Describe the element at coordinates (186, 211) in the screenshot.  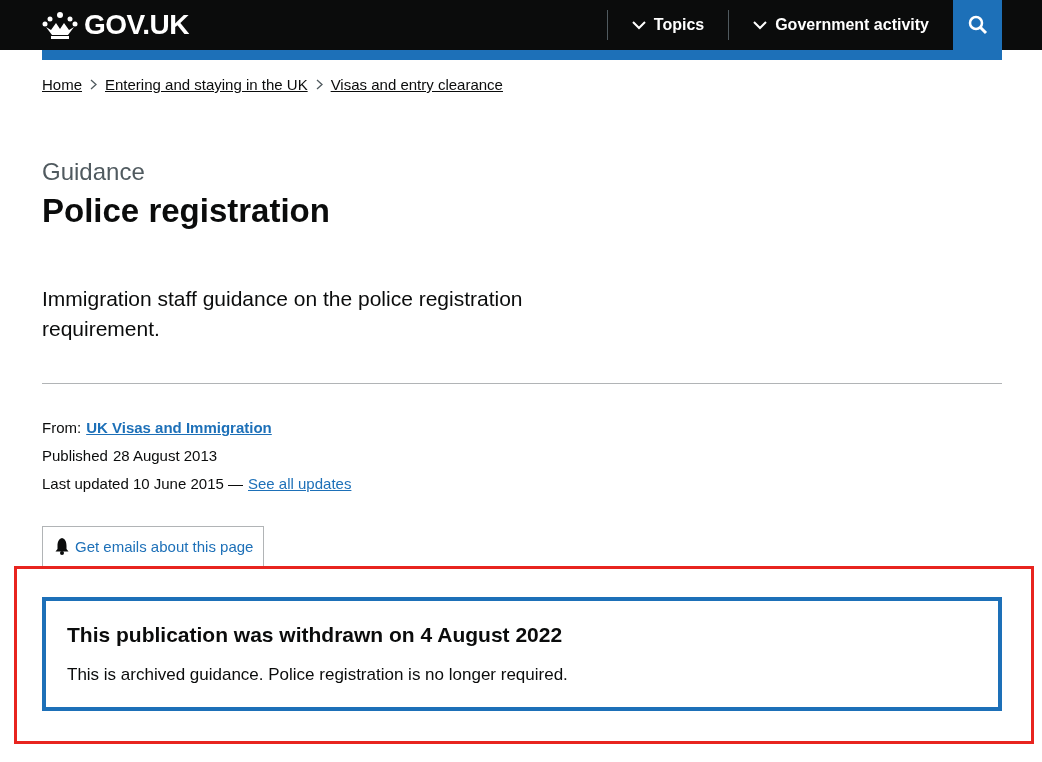
I see `page-title: Police registration` at that location.